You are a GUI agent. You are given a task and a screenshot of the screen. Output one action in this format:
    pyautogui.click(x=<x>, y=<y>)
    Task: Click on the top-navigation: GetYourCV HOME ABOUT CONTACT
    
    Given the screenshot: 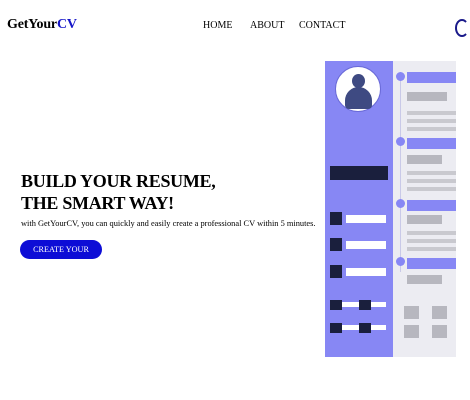 What is the action you would take?
    pyautogui.click(x=235, y=26)
    